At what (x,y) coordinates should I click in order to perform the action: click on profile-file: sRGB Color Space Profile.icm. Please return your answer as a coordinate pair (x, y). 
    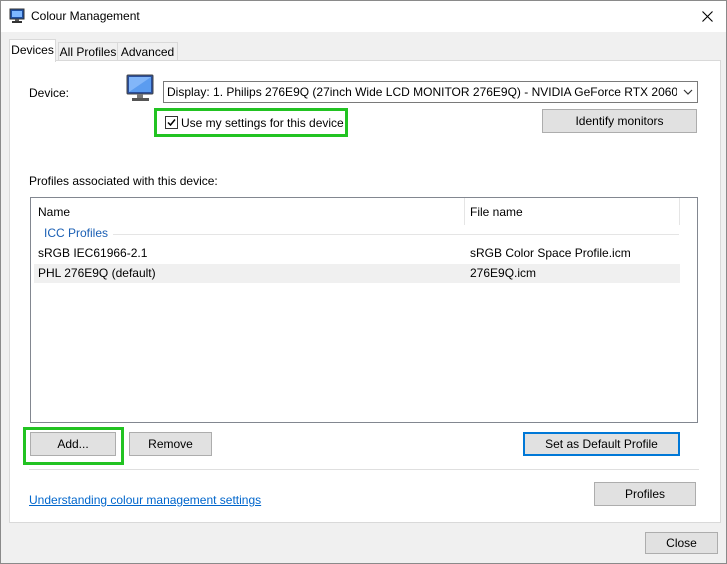
    Looking at the image, I should click on (550, 253).